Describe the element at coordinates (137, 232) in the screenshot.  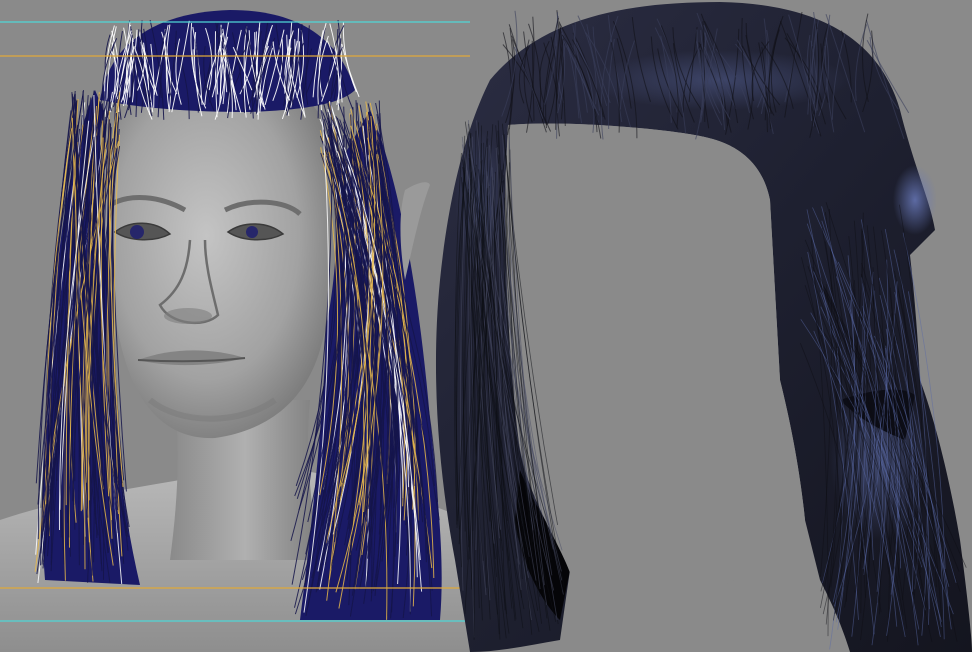
I see `iris-left` at that location.